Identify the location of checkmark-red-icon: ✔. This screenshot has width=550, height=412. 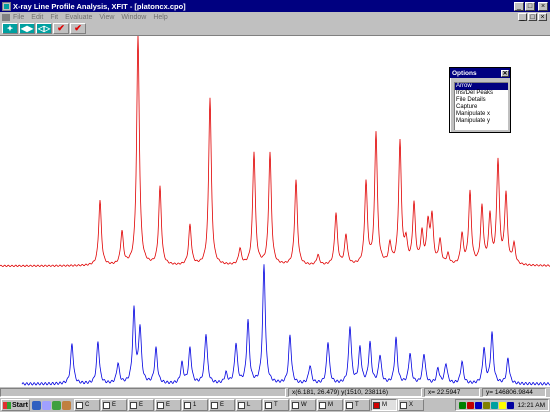
(78, 27).